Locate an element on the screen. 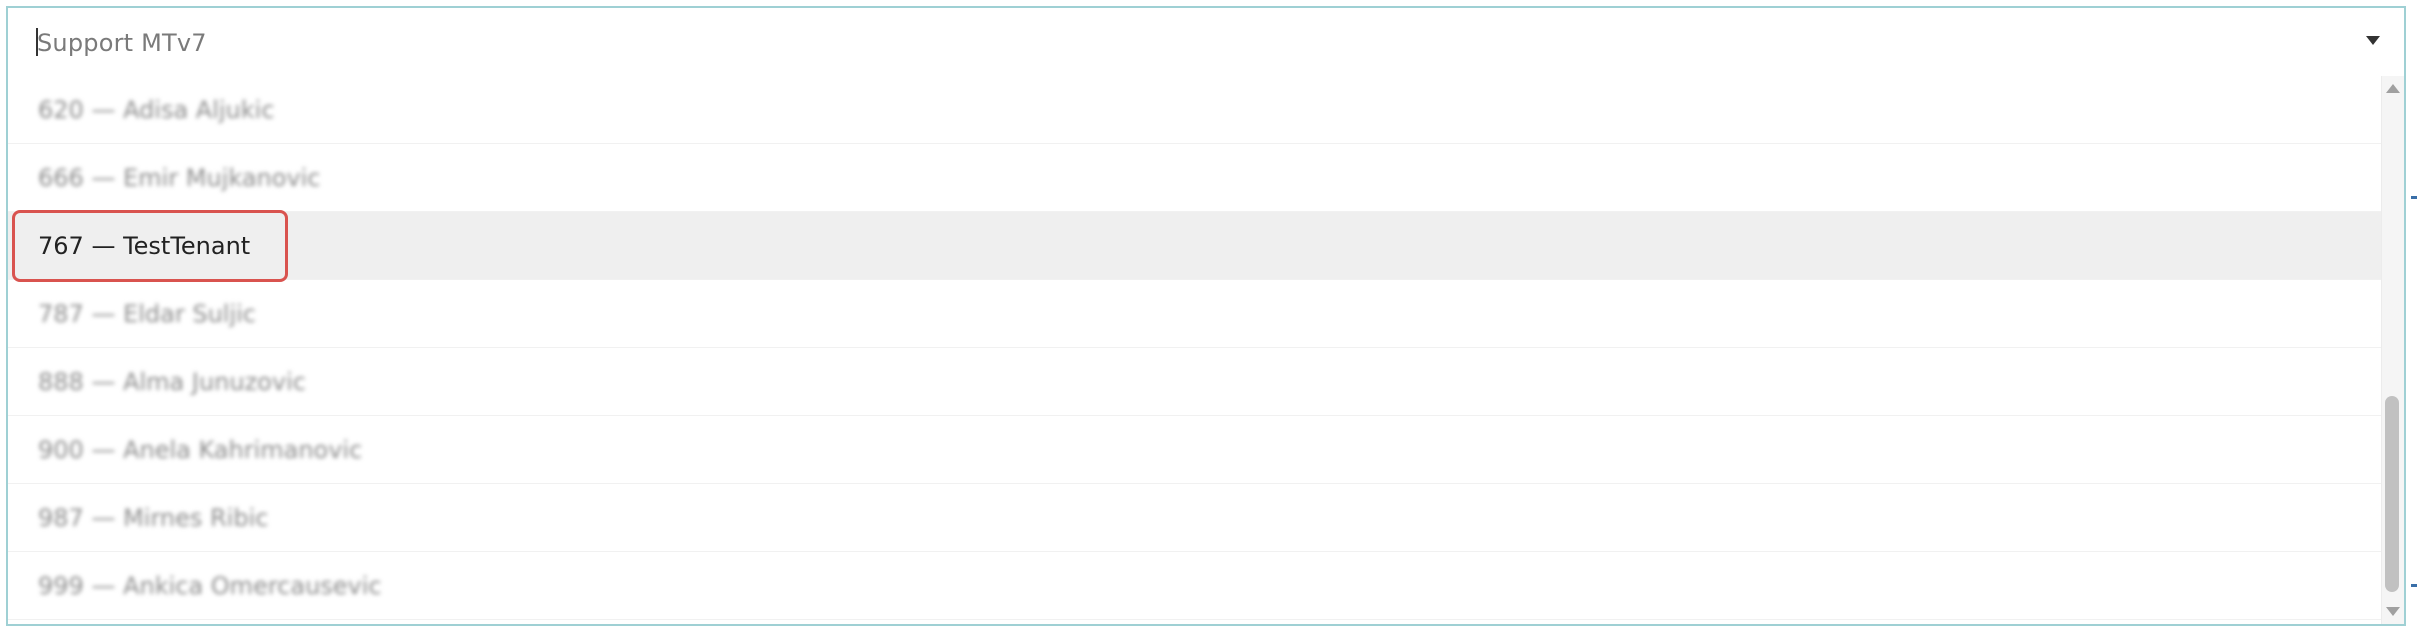  list-item-label: 787 — Eldar Suljic is located at coordinates (147, 313).